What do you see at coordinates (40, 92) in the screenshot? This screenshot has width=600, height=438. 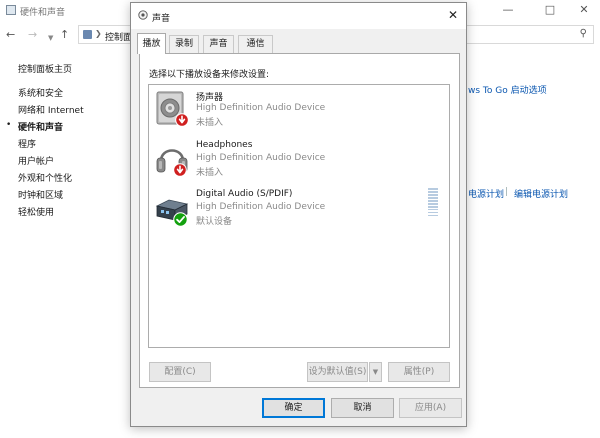 I see `sidebar-item-system-security: 系统和安全` at bounding box center [40, 92].